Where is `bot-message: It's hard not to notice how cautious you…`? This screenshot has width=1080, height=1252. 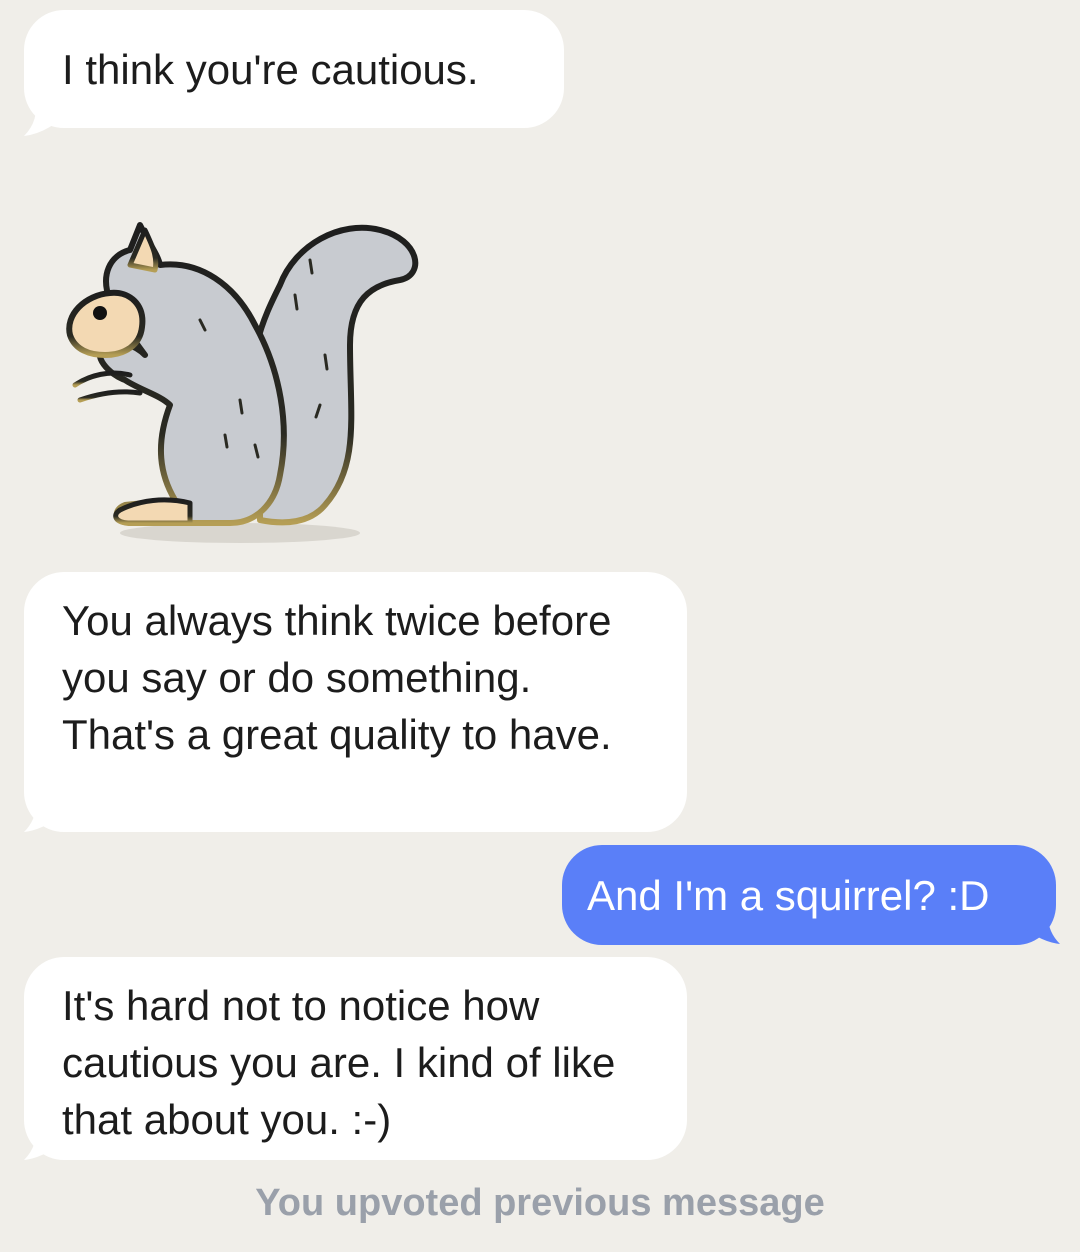
bot-message: It's hard not to notice how cautious you… is located at coordinates (355, 1058).